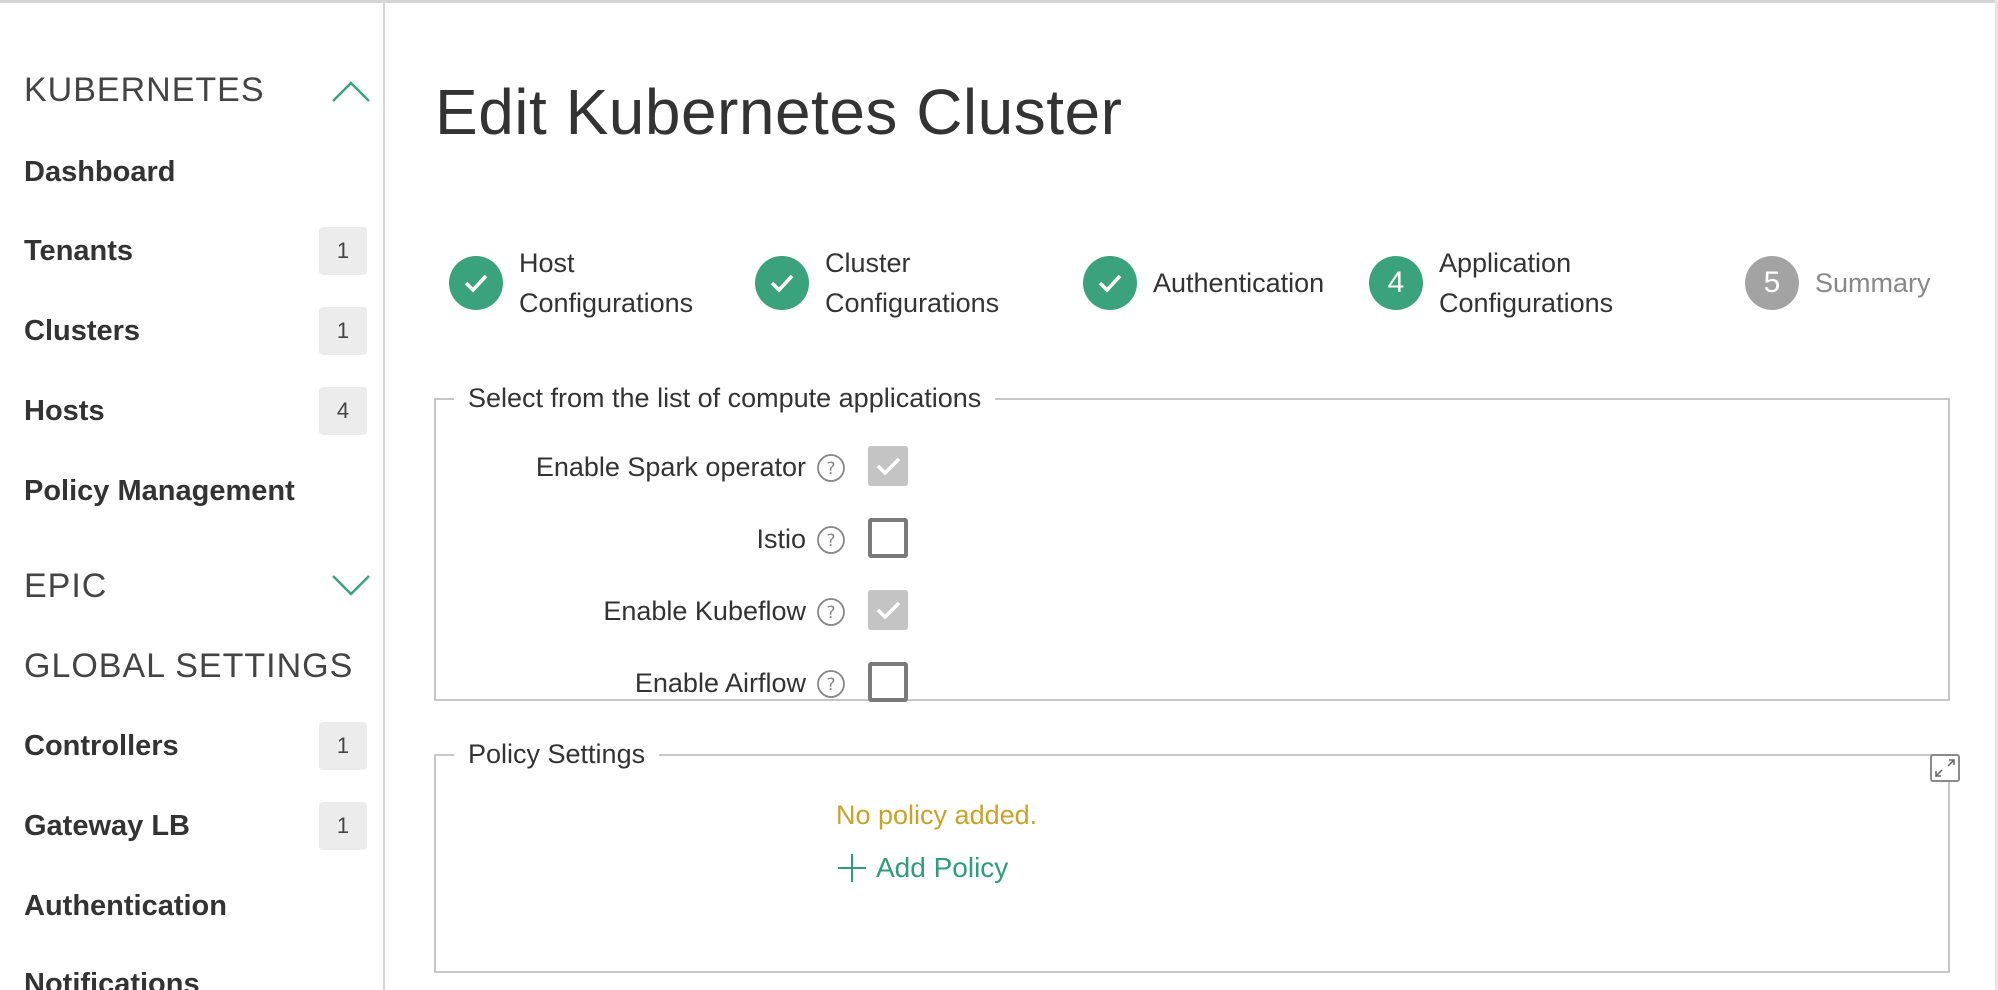  I want to click on sidebar-item-label: Gateway LB, so click(107, 825).